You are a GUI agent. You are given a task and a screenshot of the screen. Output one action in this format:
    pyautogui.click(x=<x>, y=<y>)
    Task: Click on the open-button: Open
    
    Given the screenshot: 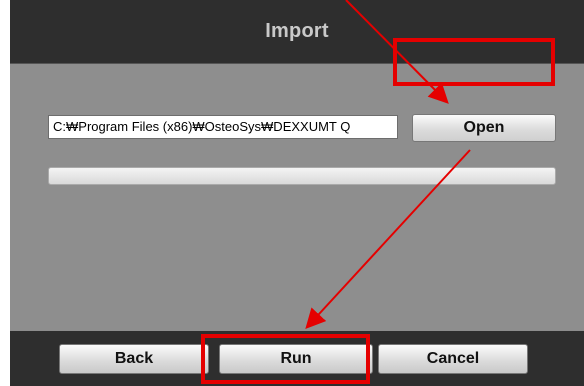 What is the action you would take?
    pyautogui.click(x=484, y=128)
    